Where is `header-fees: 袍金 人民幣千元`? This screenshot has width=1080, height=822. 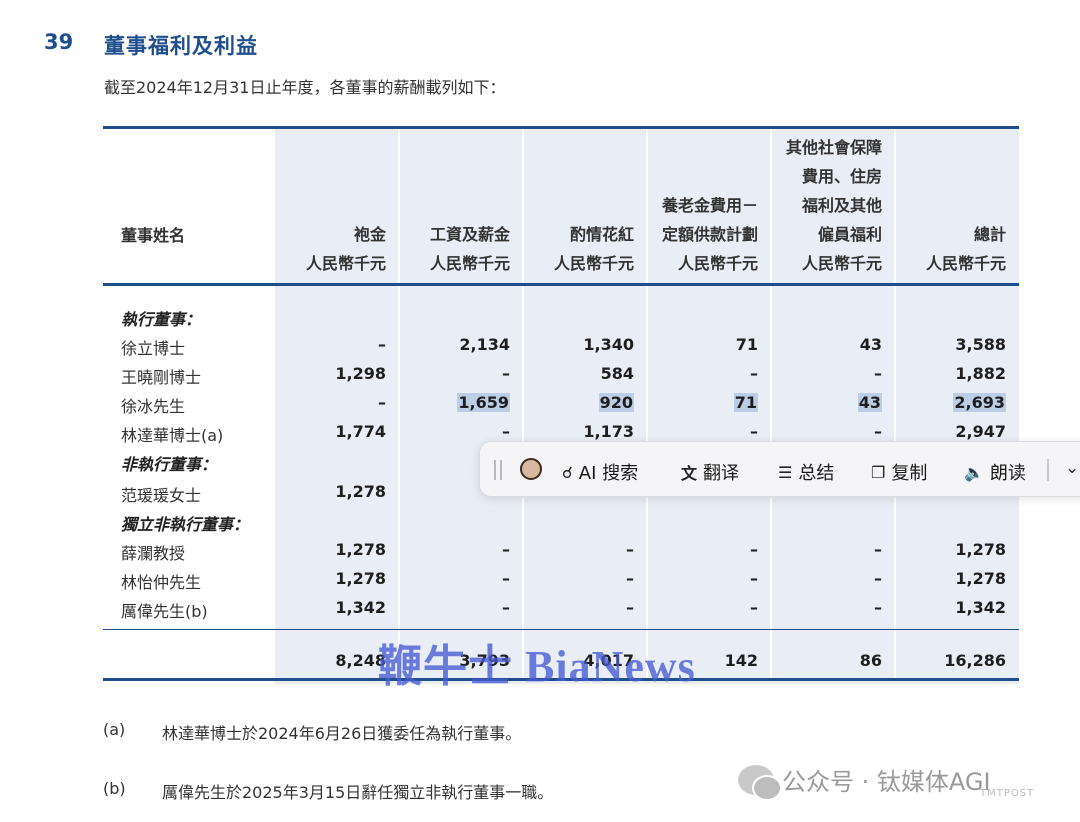 header-fees: 袍金 人民幣千元 is located at coordinates (345, 249).